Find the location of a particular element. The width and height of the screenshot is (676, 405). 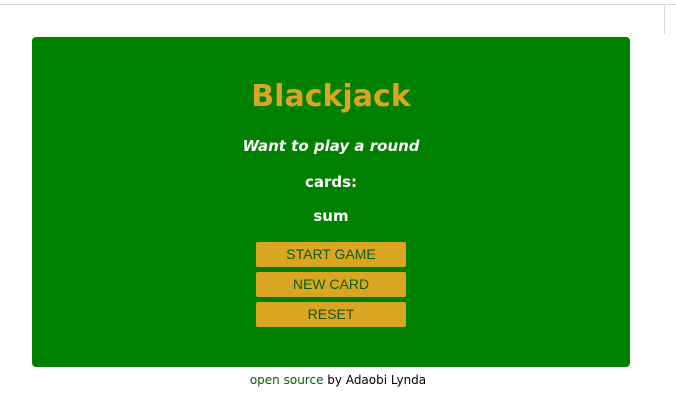

footer-byline: by Adaobi Lynda is located at coordinates (375, 380).